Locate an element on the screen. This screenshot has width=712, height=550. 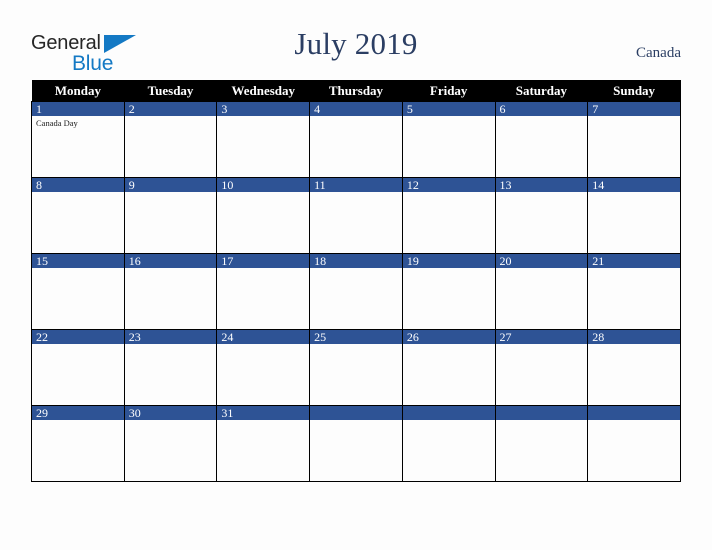
day-cell-22: 22 is located at coordinates (78, 367).